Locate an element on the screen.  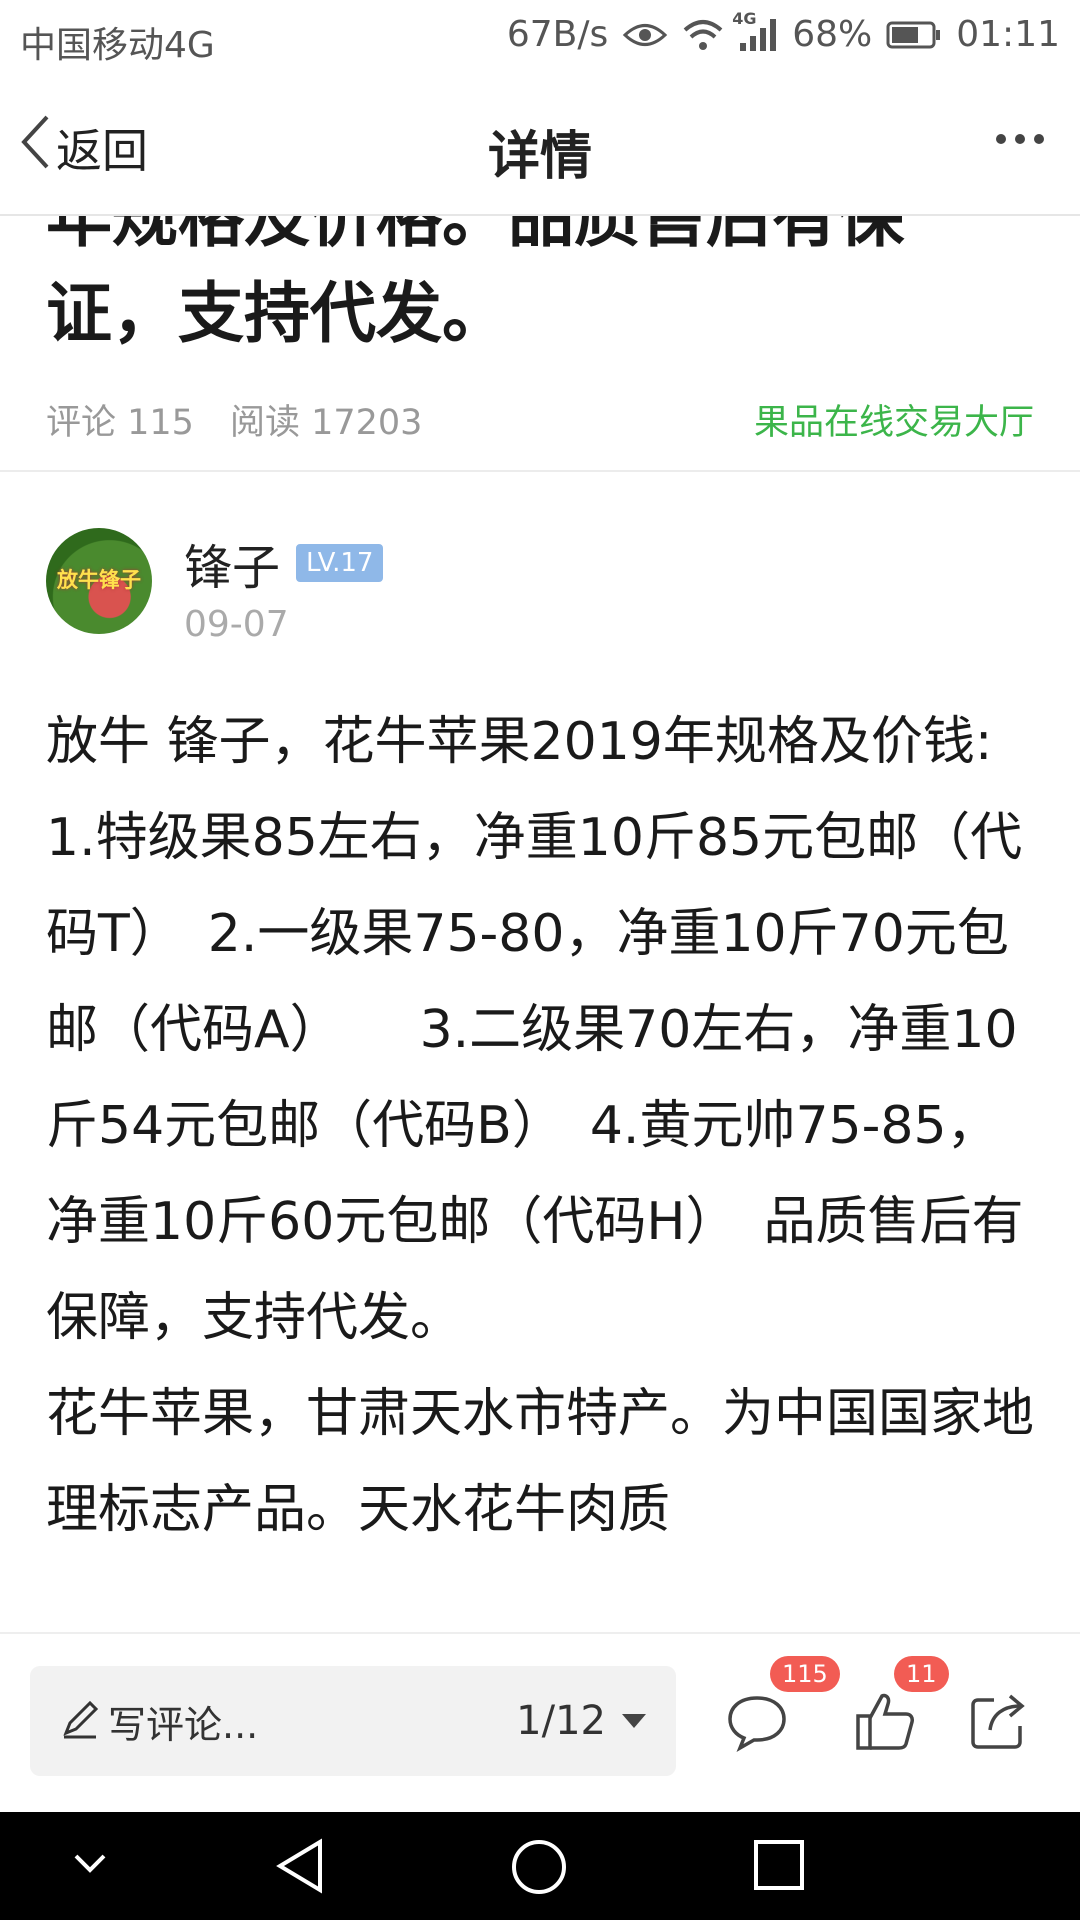
article-title: 年规格及价格。品质售后有保 证，支持代发。 is located at coordinates (541, 289).